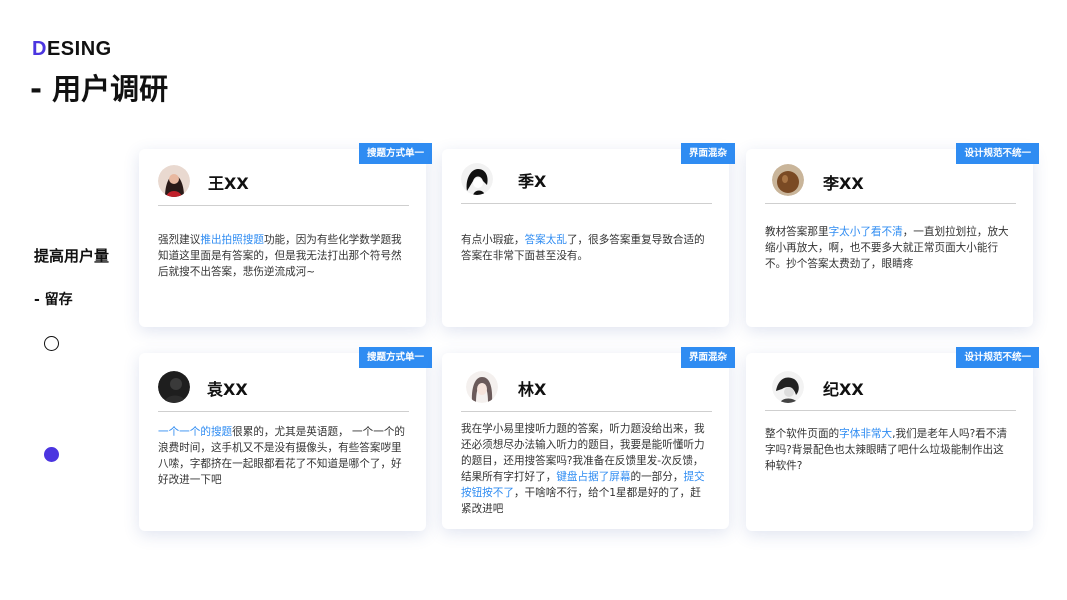 This screenshot has height=600, width=1067. What do you see at coordinates (532, 389) in the screenshot?
I see `user-name: 林X` at bounding box center [532, 389].